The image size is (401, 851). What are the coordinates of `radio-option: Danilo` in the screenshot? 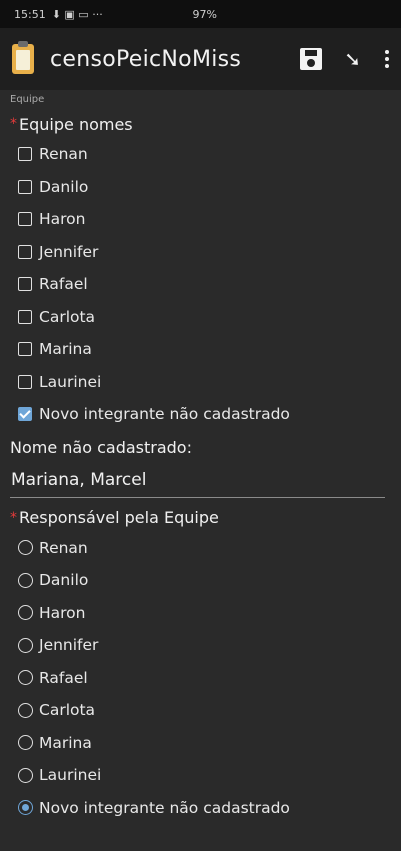 It's located at (200, 580).